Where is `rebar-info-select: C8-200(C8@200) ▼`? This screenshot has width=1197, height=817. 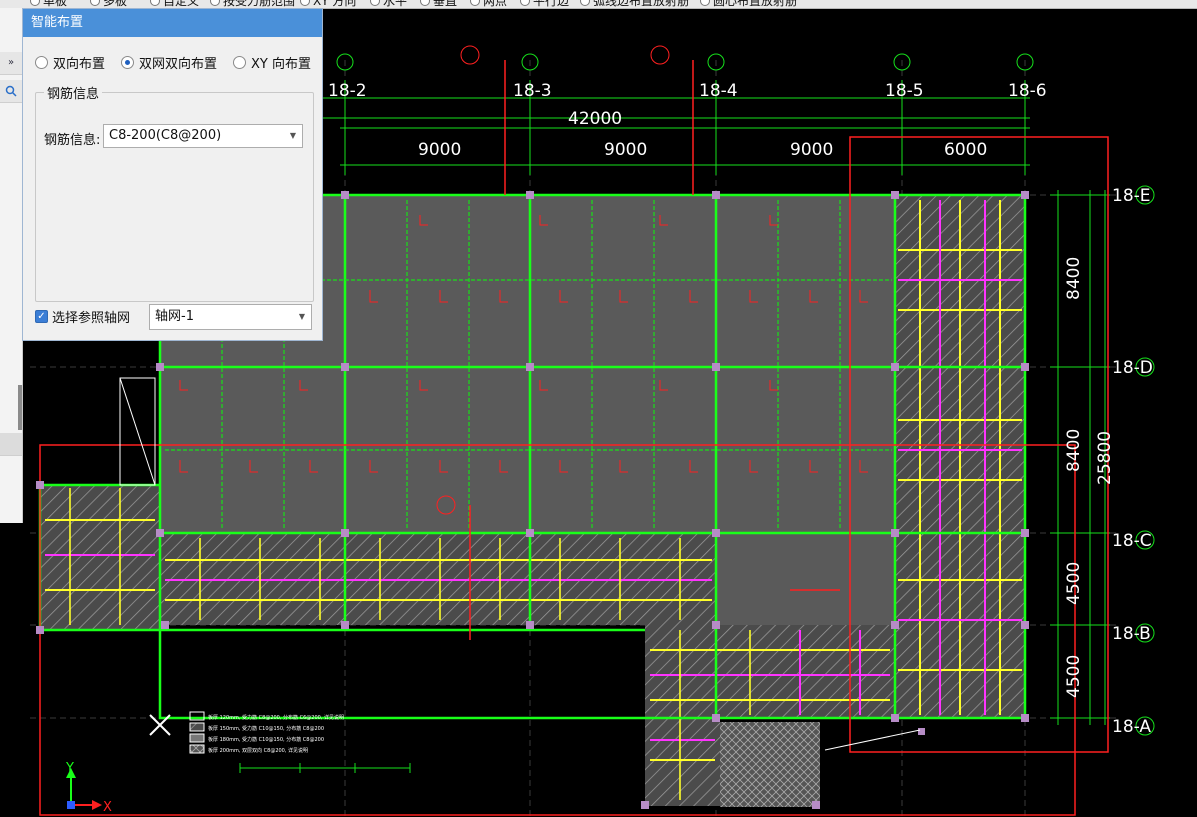
rebar-info-select: C8-200(C8@200) ▼ is located at coordinates (203, 136).